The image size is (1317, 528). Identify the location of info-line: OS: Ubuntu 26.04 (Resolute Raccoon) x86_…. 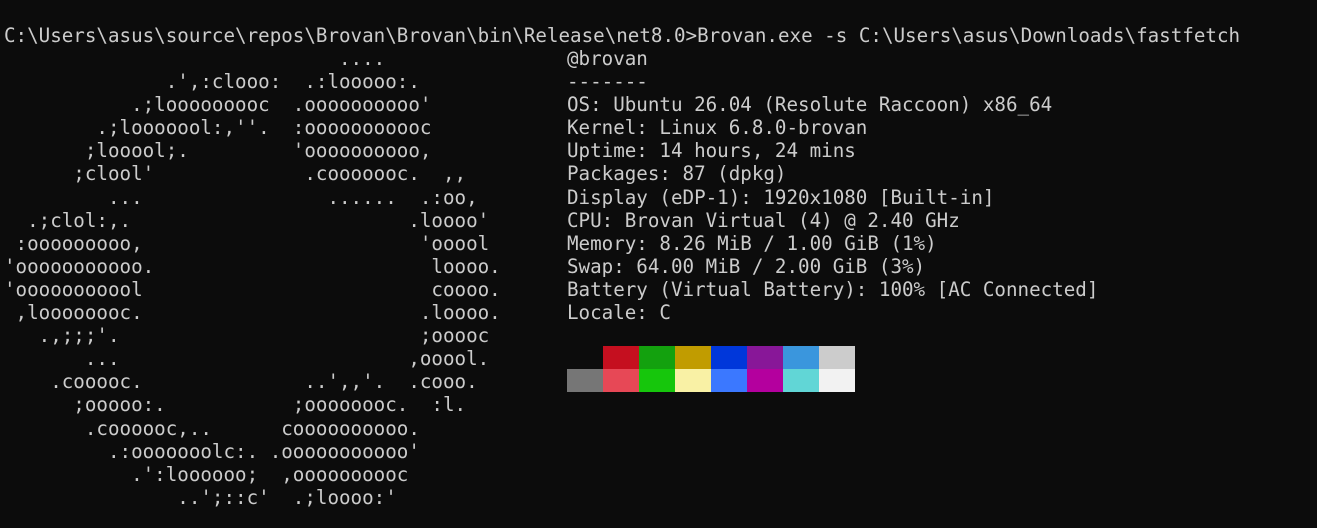
(810, 105).